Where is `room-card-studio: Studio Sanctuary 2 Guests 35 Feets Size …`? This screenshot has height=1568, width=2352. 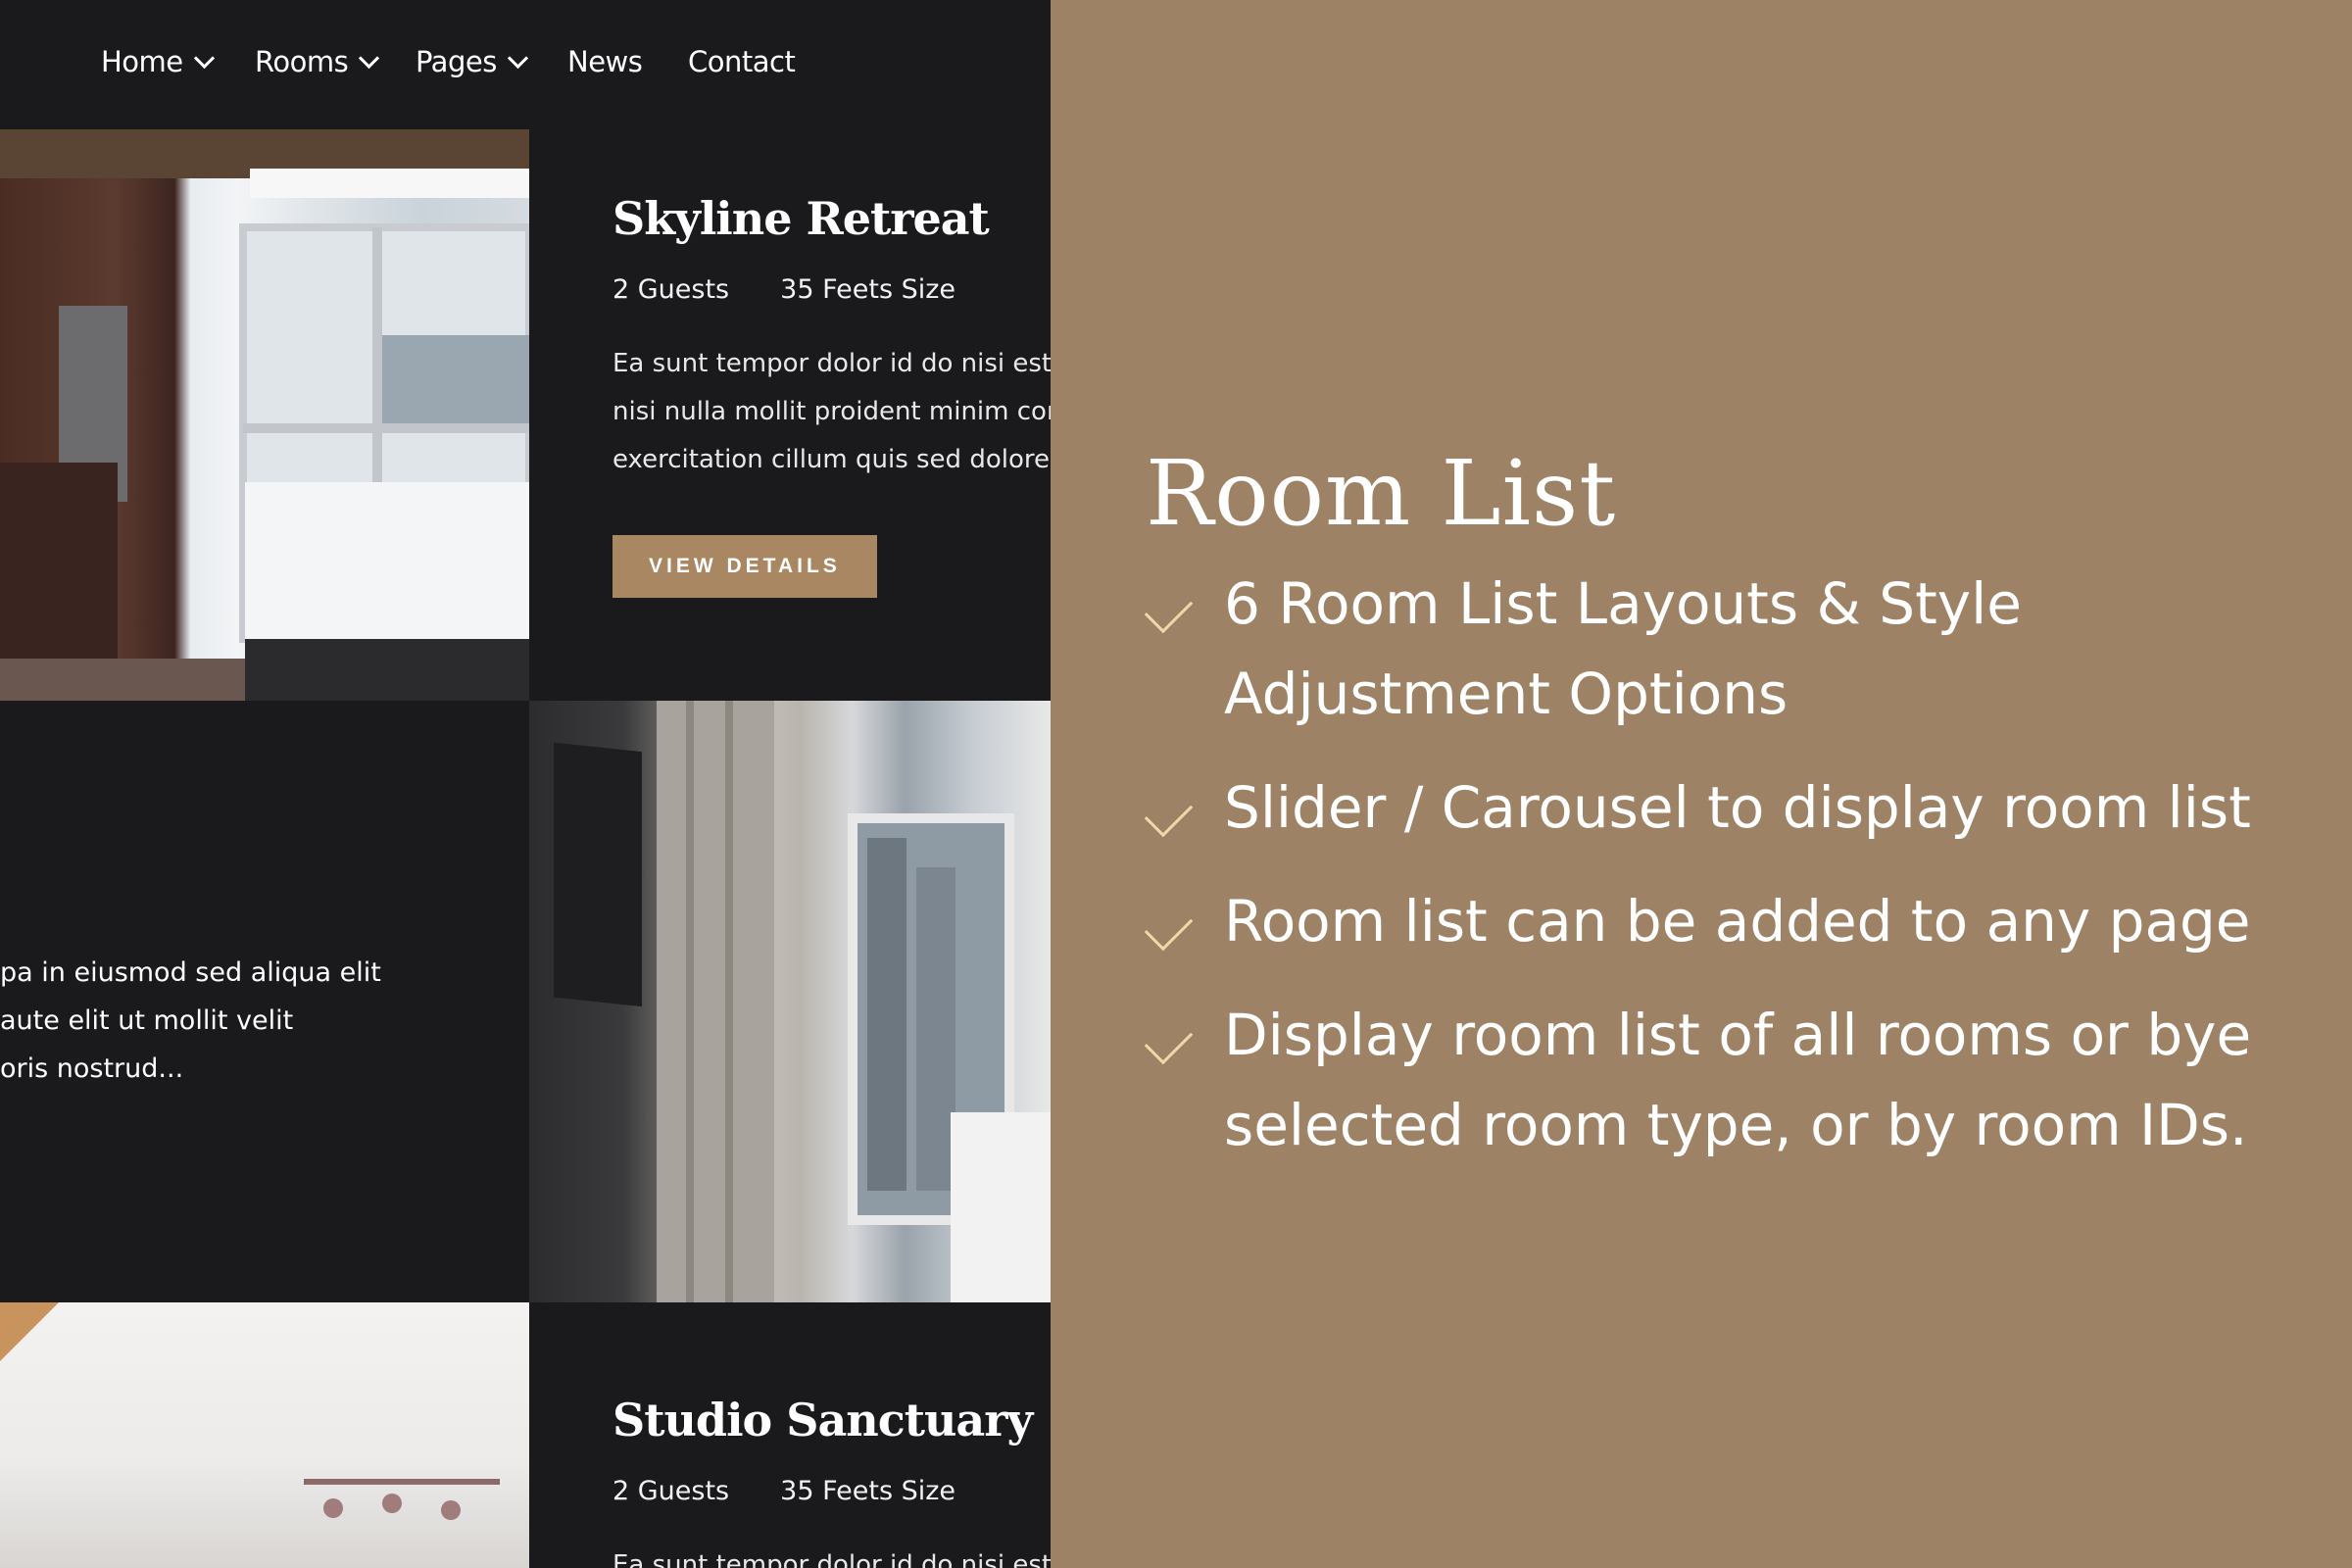 room-card-studio: Studio Sanctuary 2 Guests 35 Feets Size … is located at coordinates (831, 1481).